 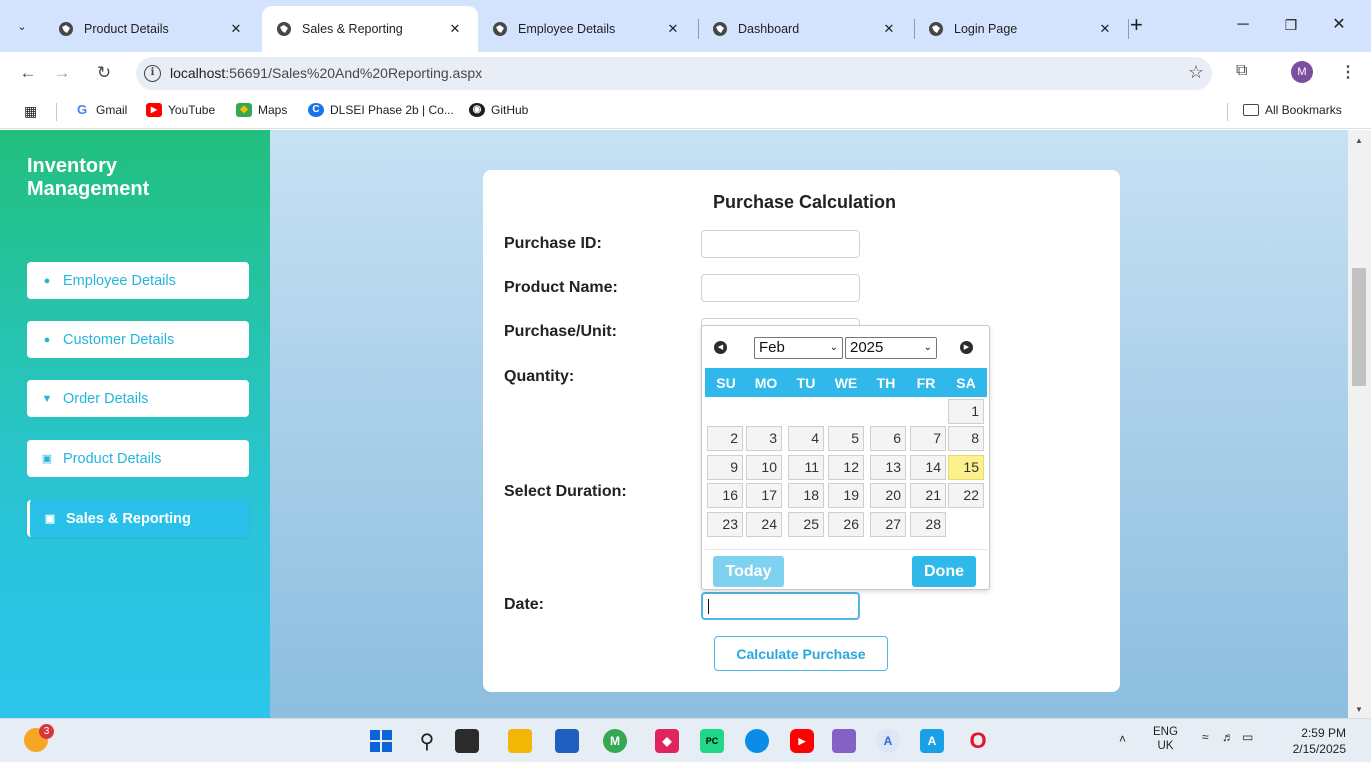 What do you see at coordinates (764, 495) in the screenshot?
I see `day-cell: 17` at bounding box center [764, 495].